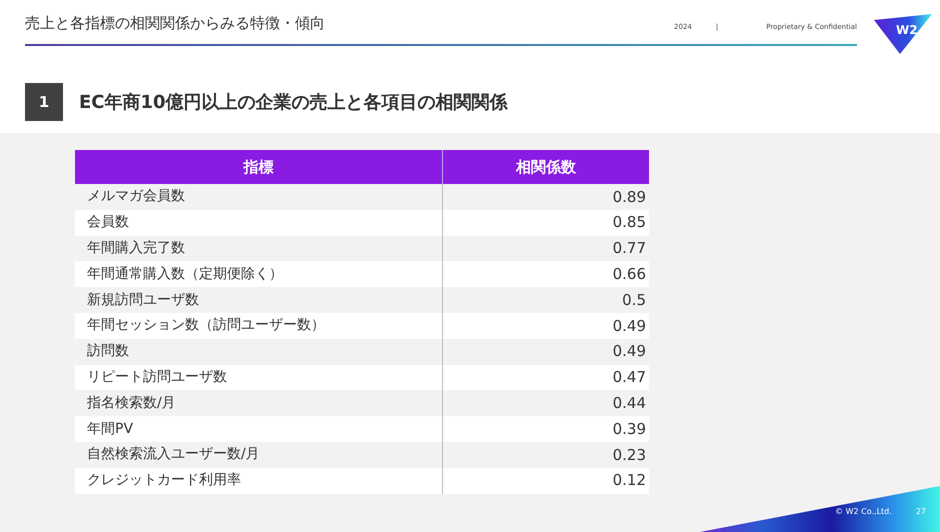 This screenshot has height=532, width=940. I want to click on value-cell-text: 0.39, so click(629, 429).